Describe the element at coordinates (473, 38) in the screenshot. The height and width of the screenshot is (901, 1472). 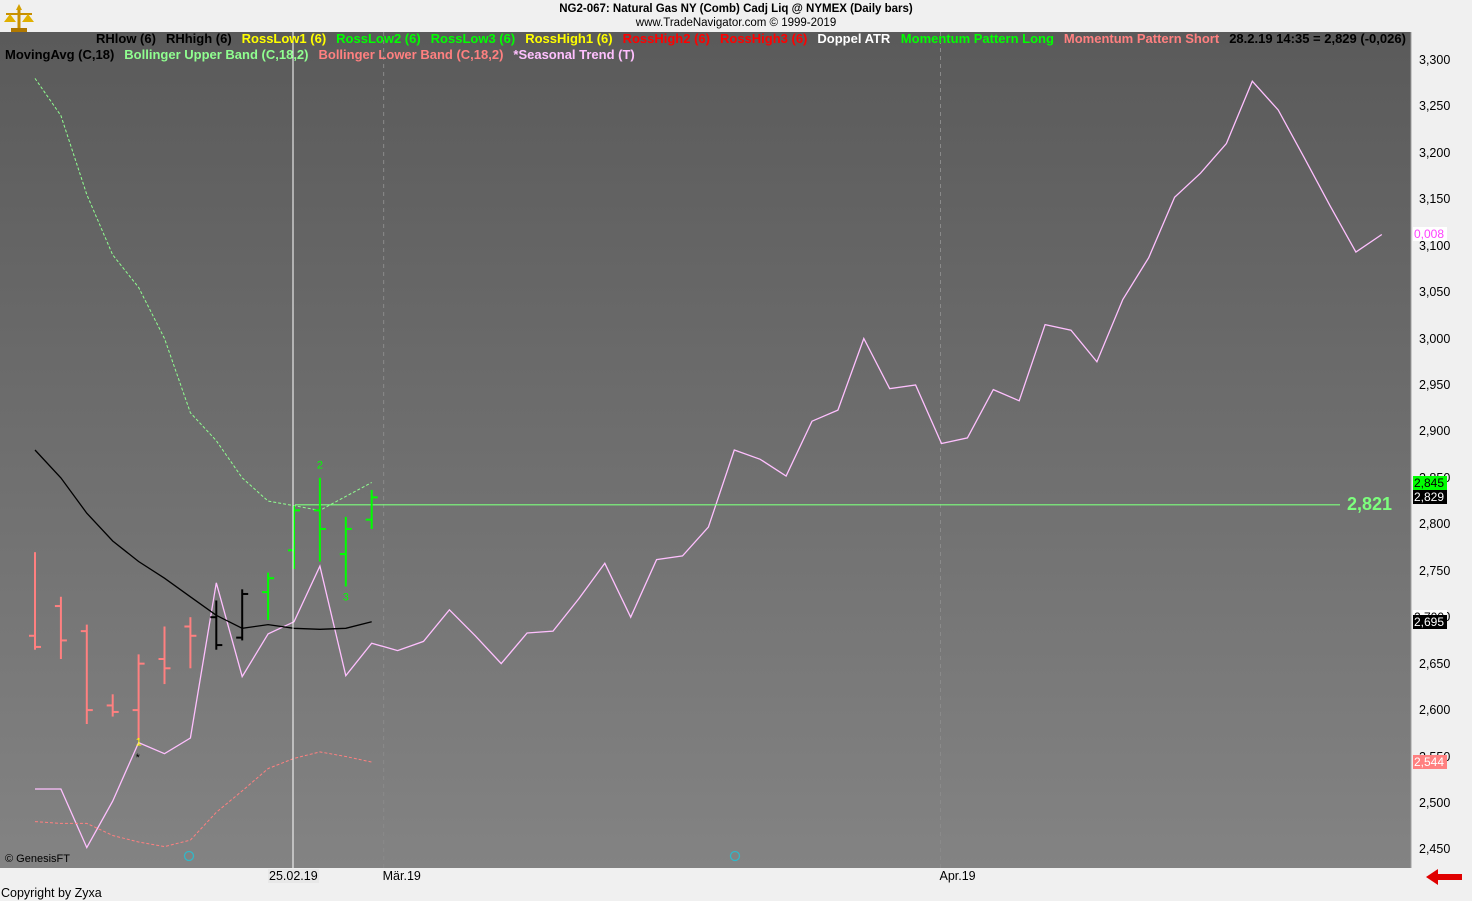
I see `legend-item: RossLow3 (6)` at that location.